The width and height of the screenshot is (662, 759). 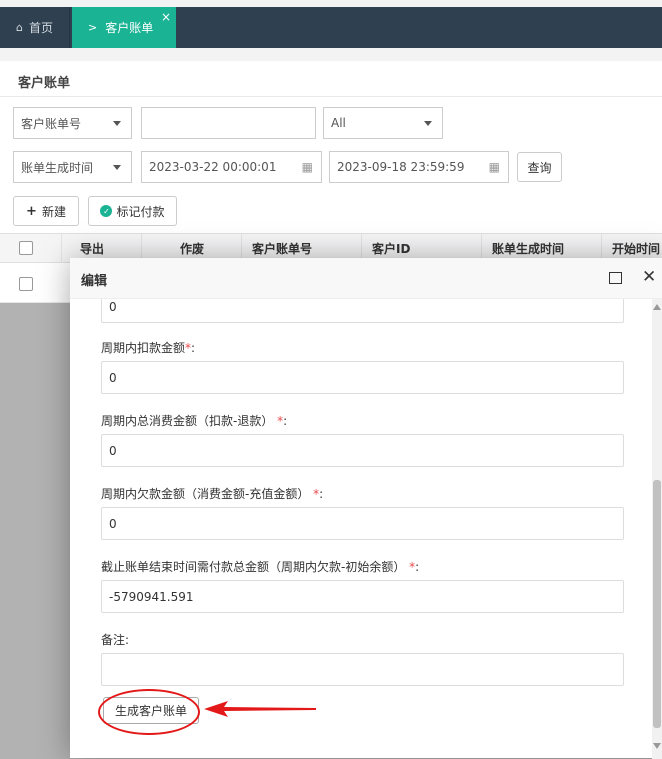 What do you see at coordinates (657, 307) in the screenshot?
I see `scroll-up-icon` at bounding box center [657, 307].